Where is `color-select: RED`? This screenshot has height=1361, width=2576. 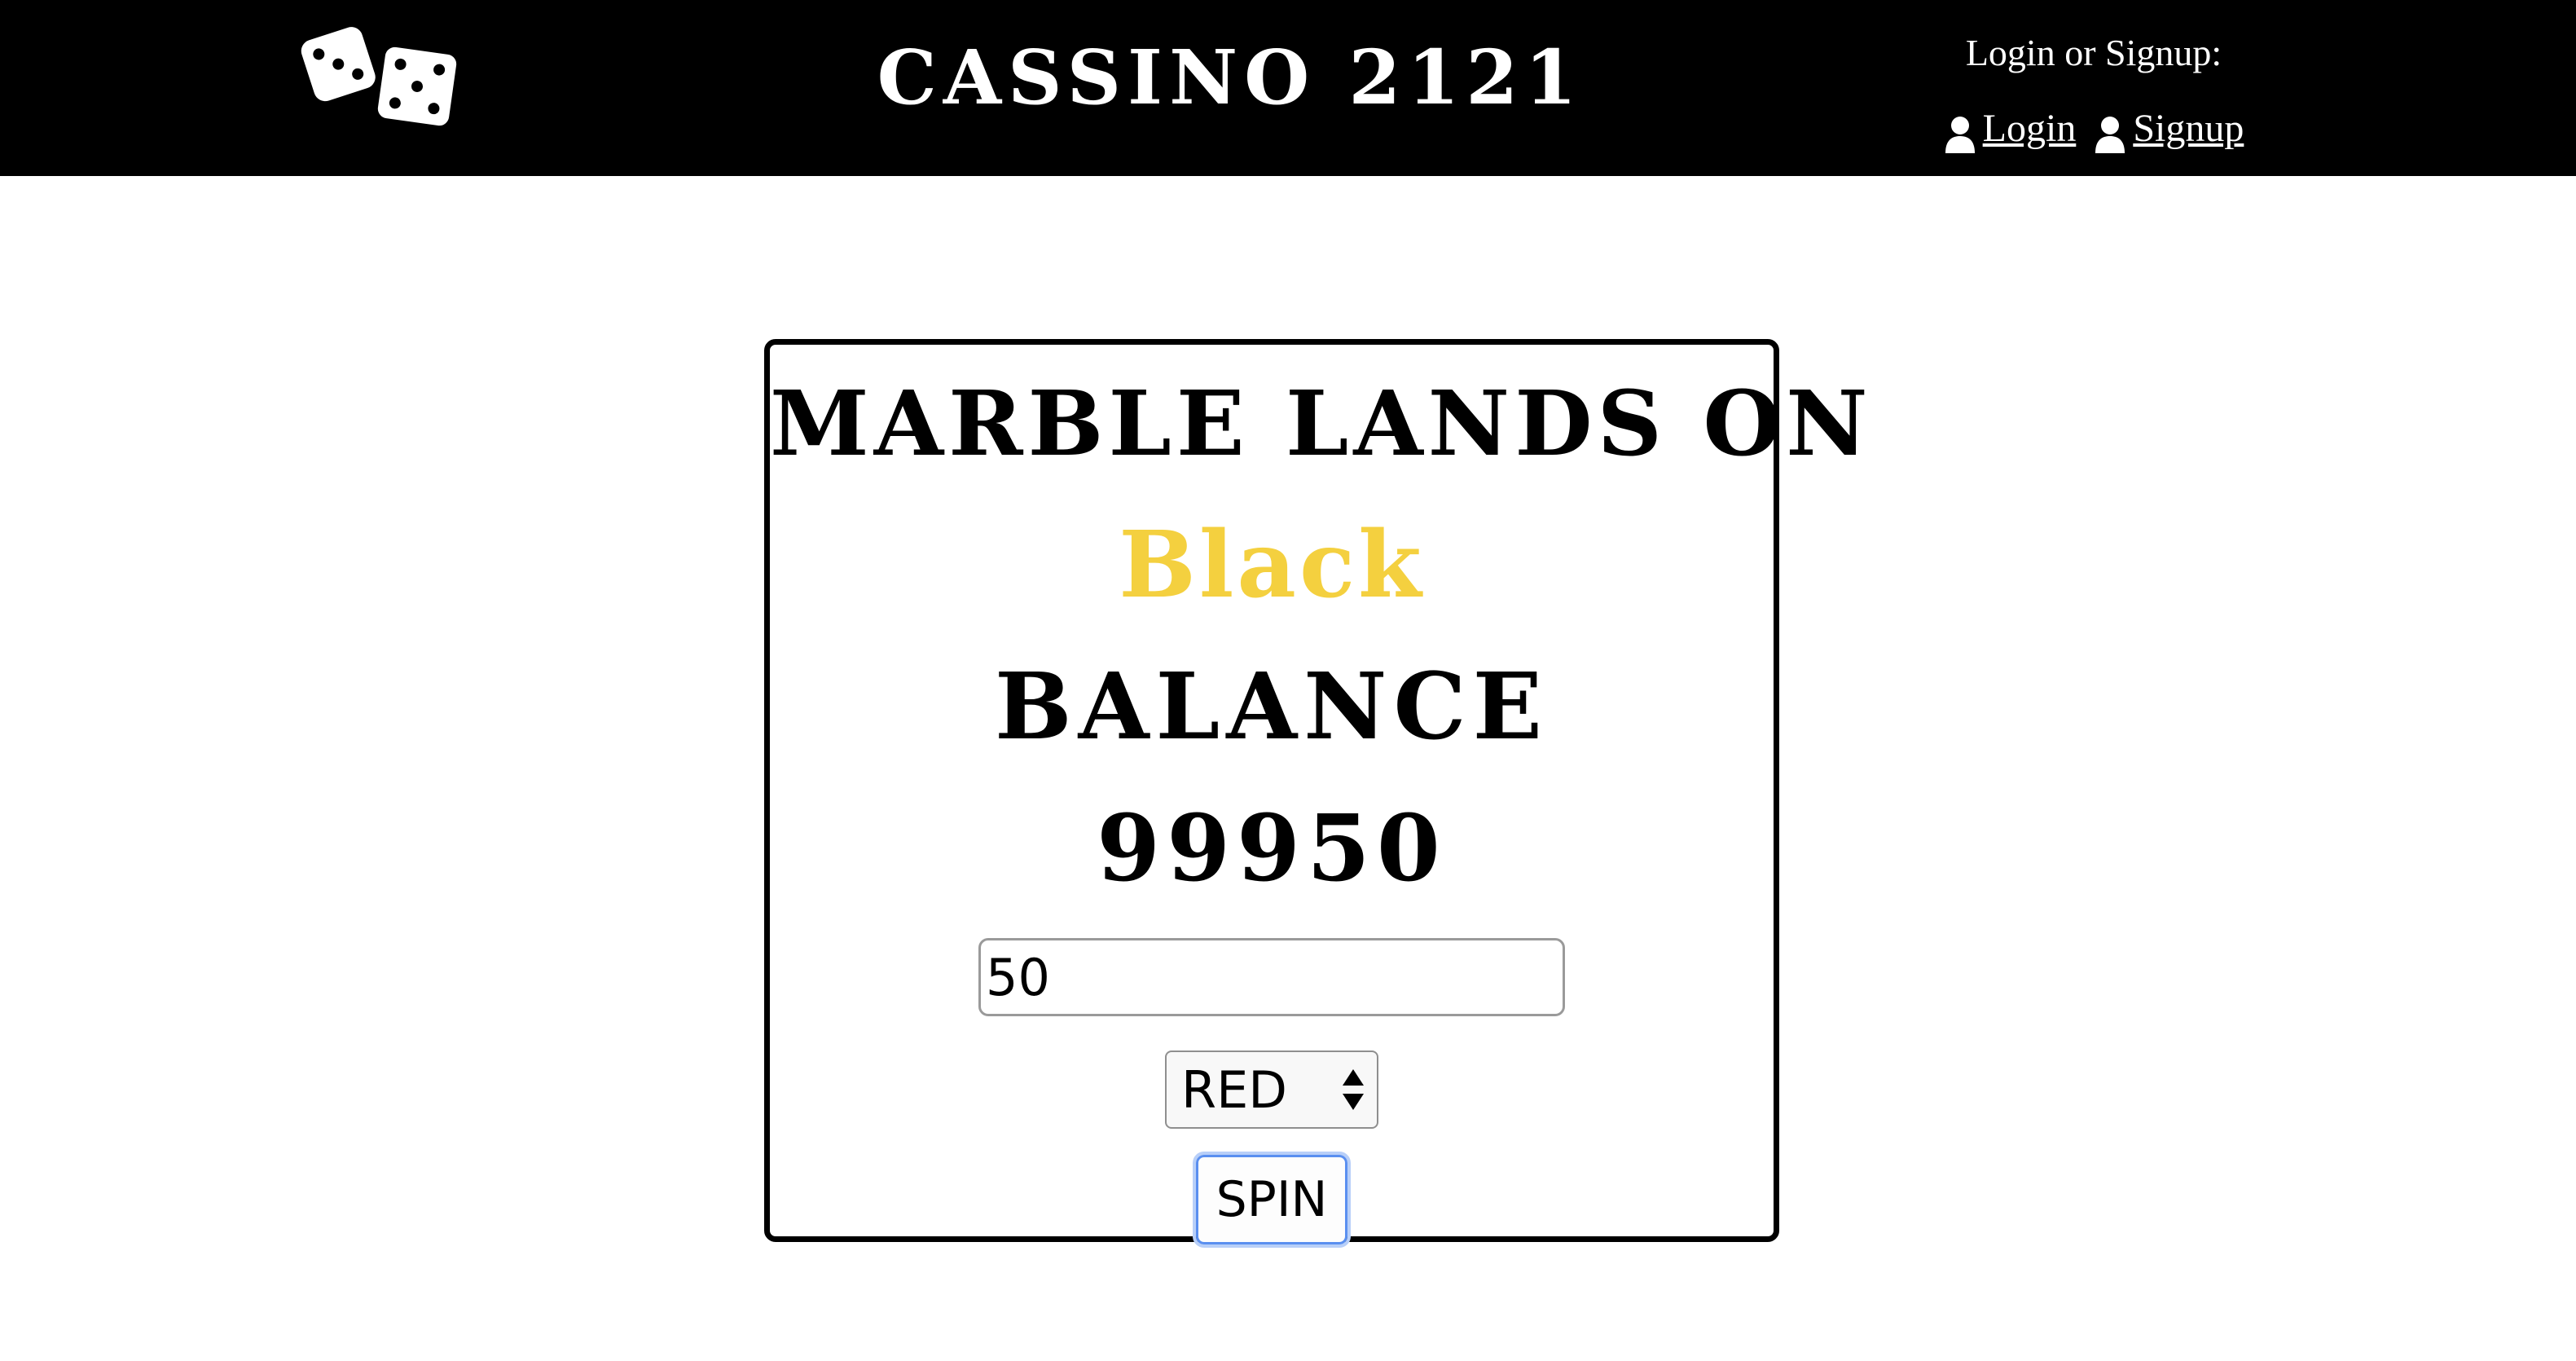 color-select: RED is located at coordinates (1271, 1089).